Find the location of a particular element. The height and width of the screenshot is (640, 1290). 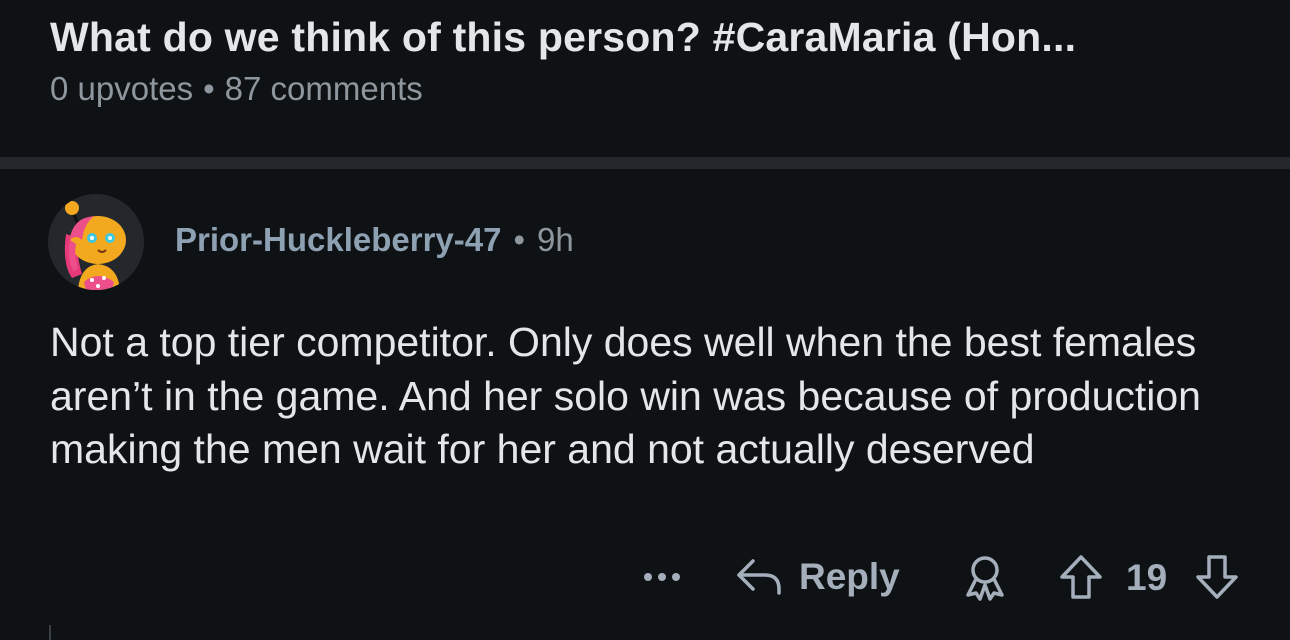

section-divider is located at coordinates (645, 163).